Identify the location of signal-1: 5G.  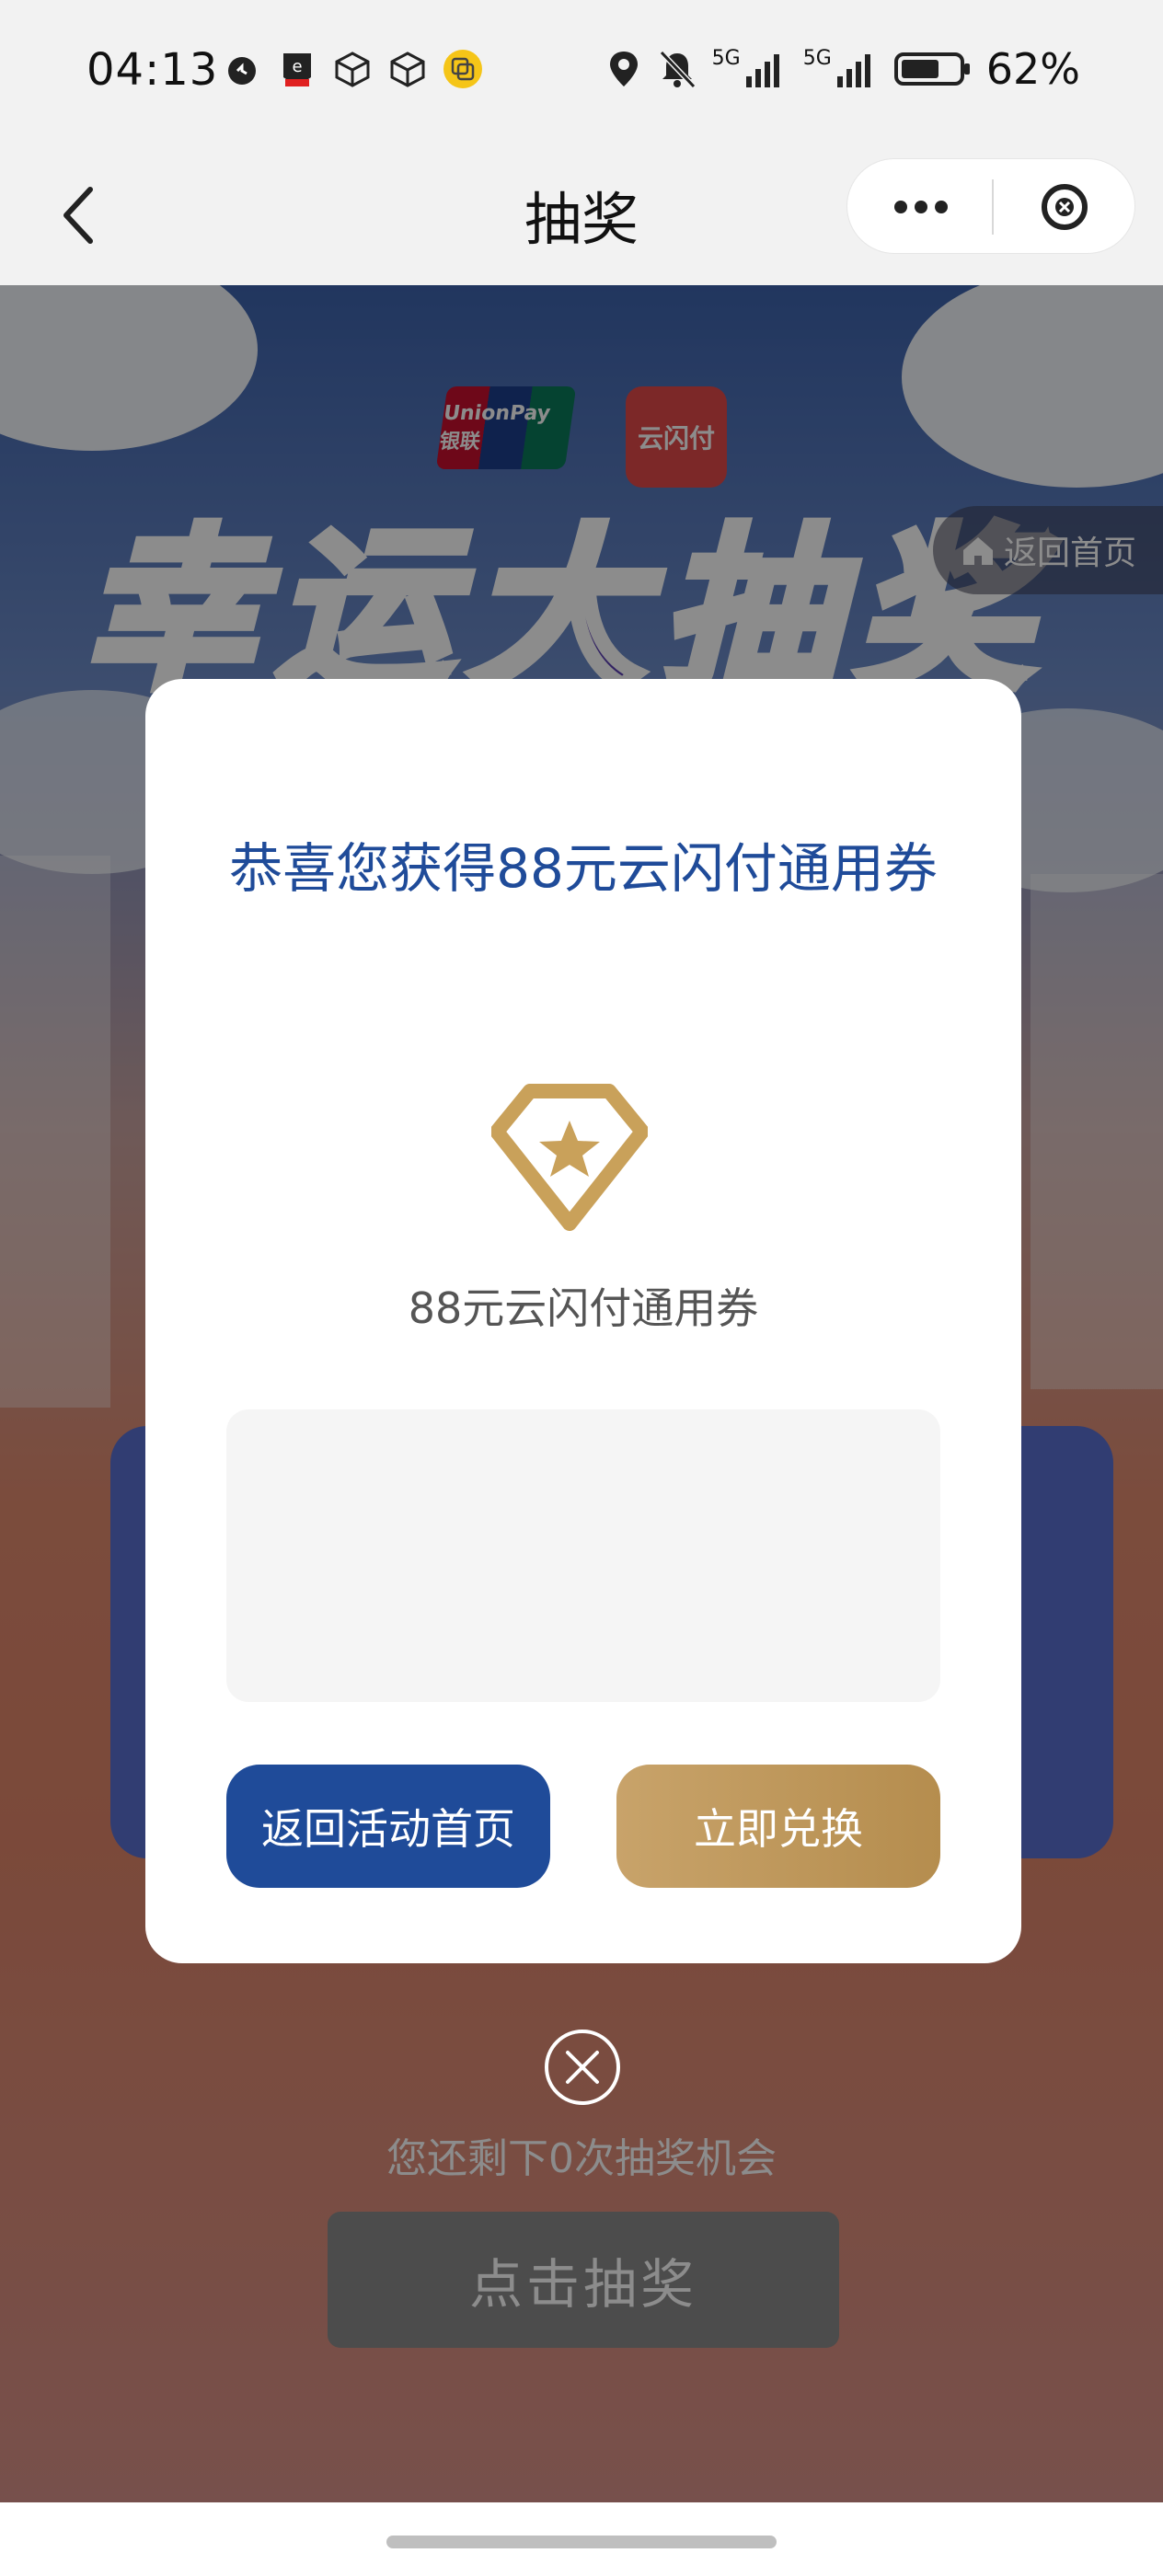
(751, 69).